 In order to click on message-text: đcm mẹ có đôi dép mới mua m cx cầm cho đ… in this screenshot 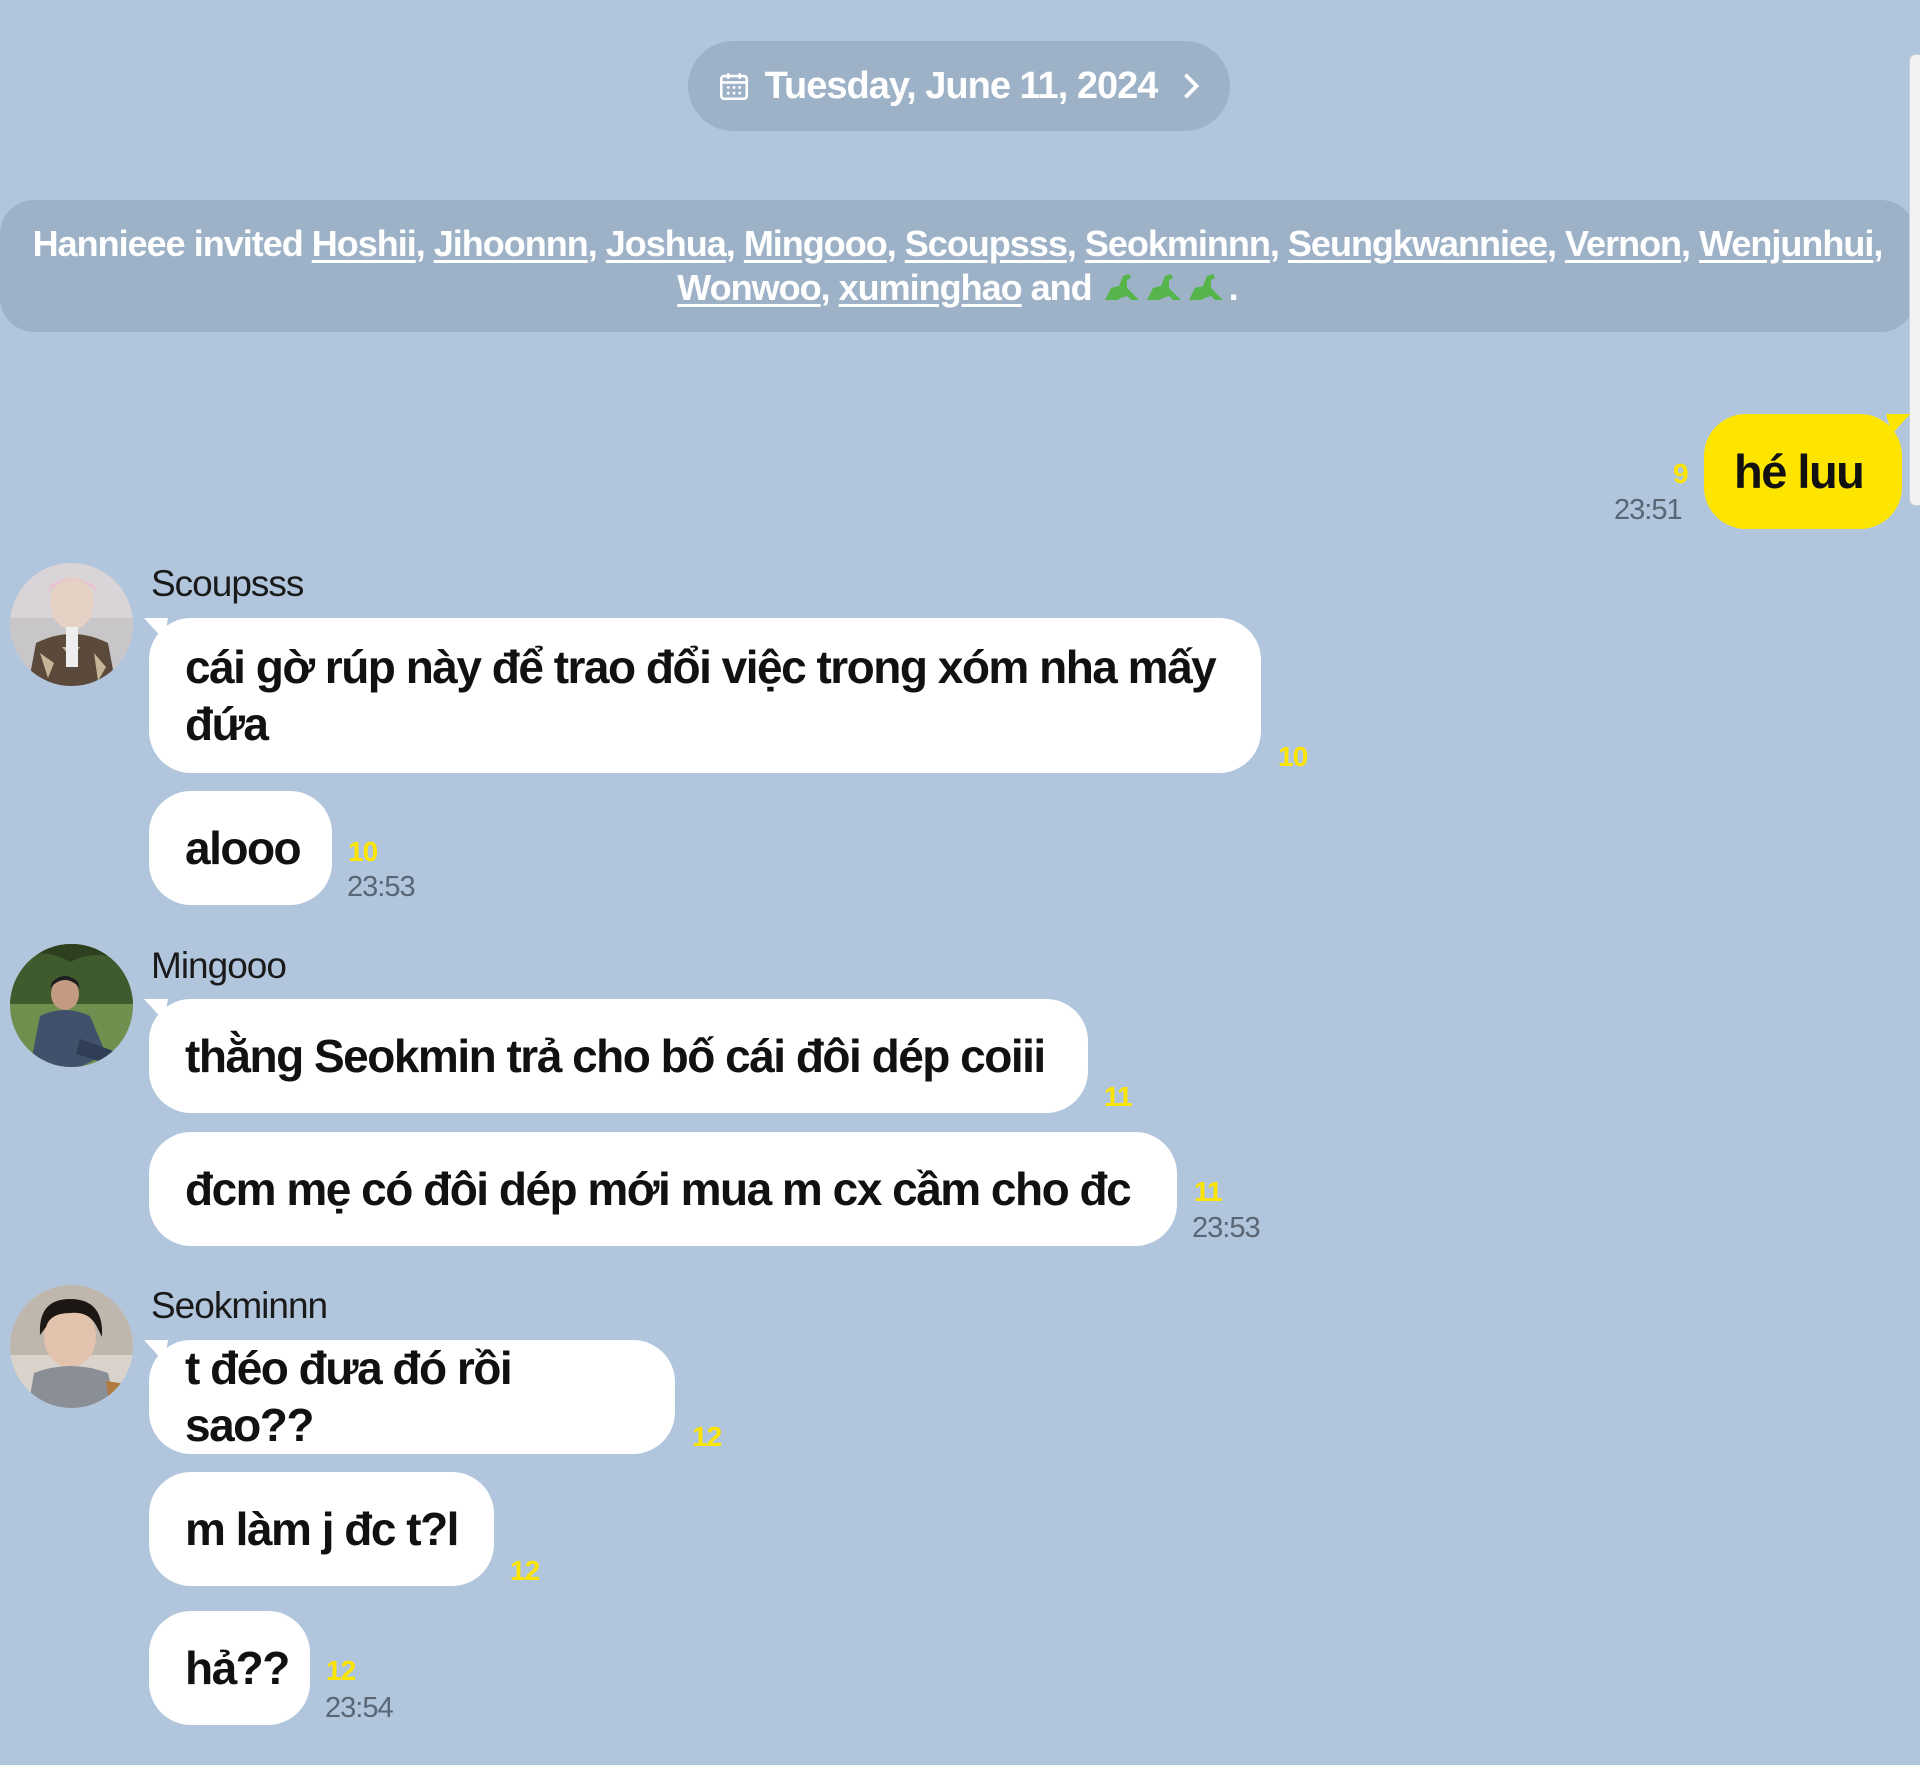, I will do `click(658, 1188)`.